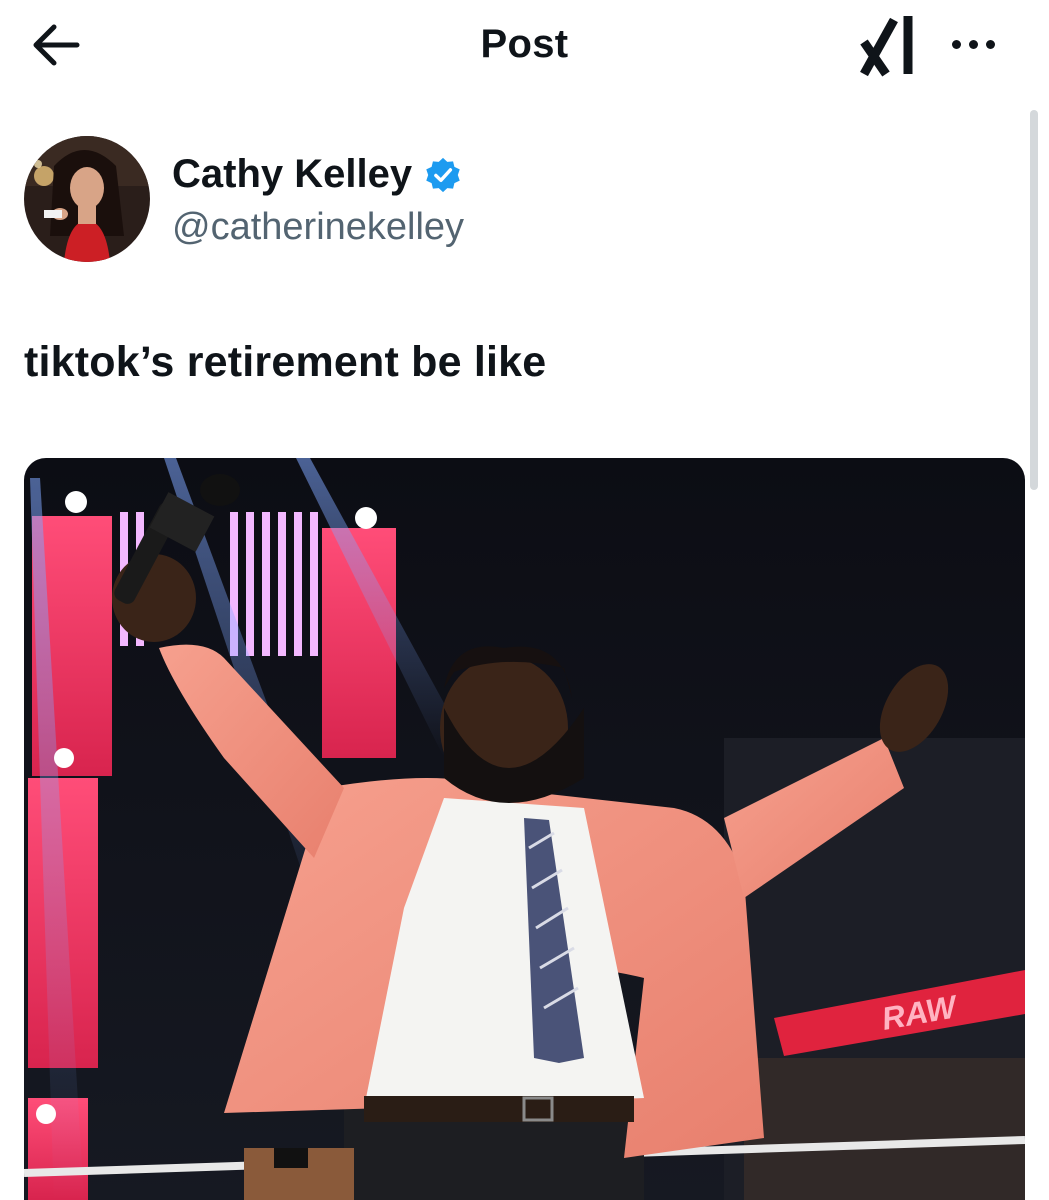 The width and height of the screenshot is (1049, 1200). I want to click on author-block: Cathy Kelley @catherinekelley, so click(374, 200).